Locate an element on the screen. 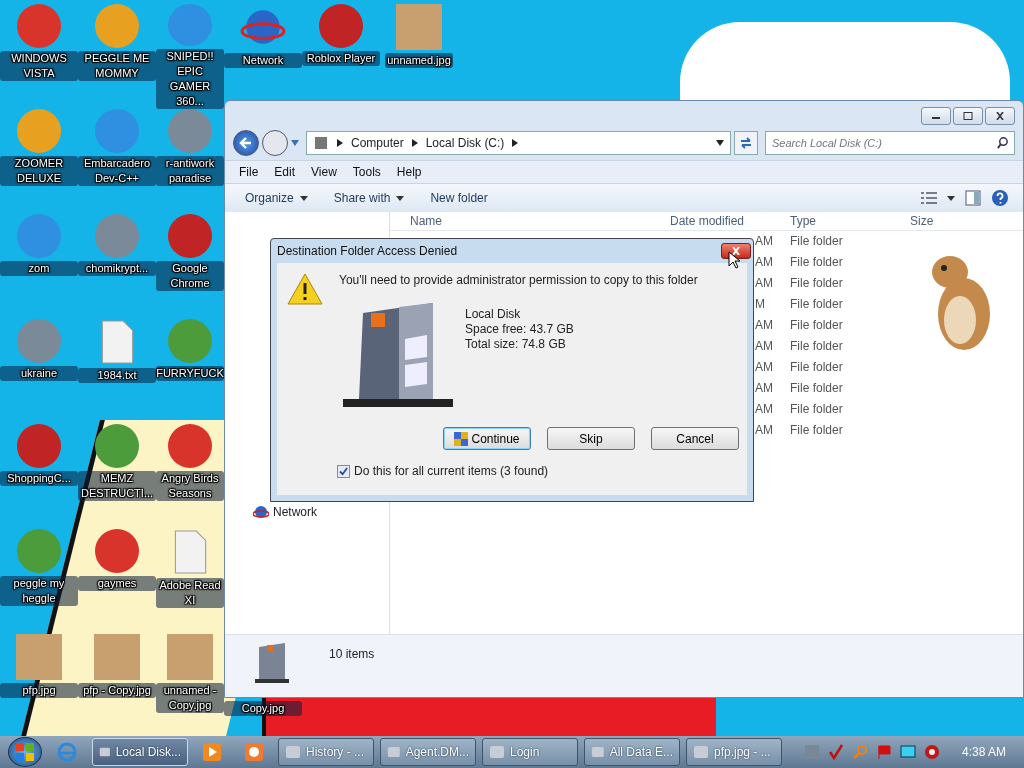  tray-app-icon is located at coordinates (811, 752).